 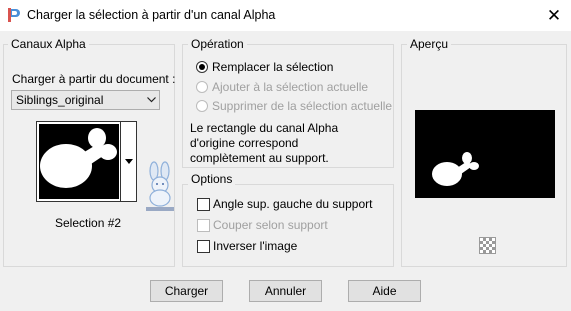 What do you see at coordinates (151, 100) in the screenshot?
I see `chevron-down-icon` at bounding box center [151, 100].